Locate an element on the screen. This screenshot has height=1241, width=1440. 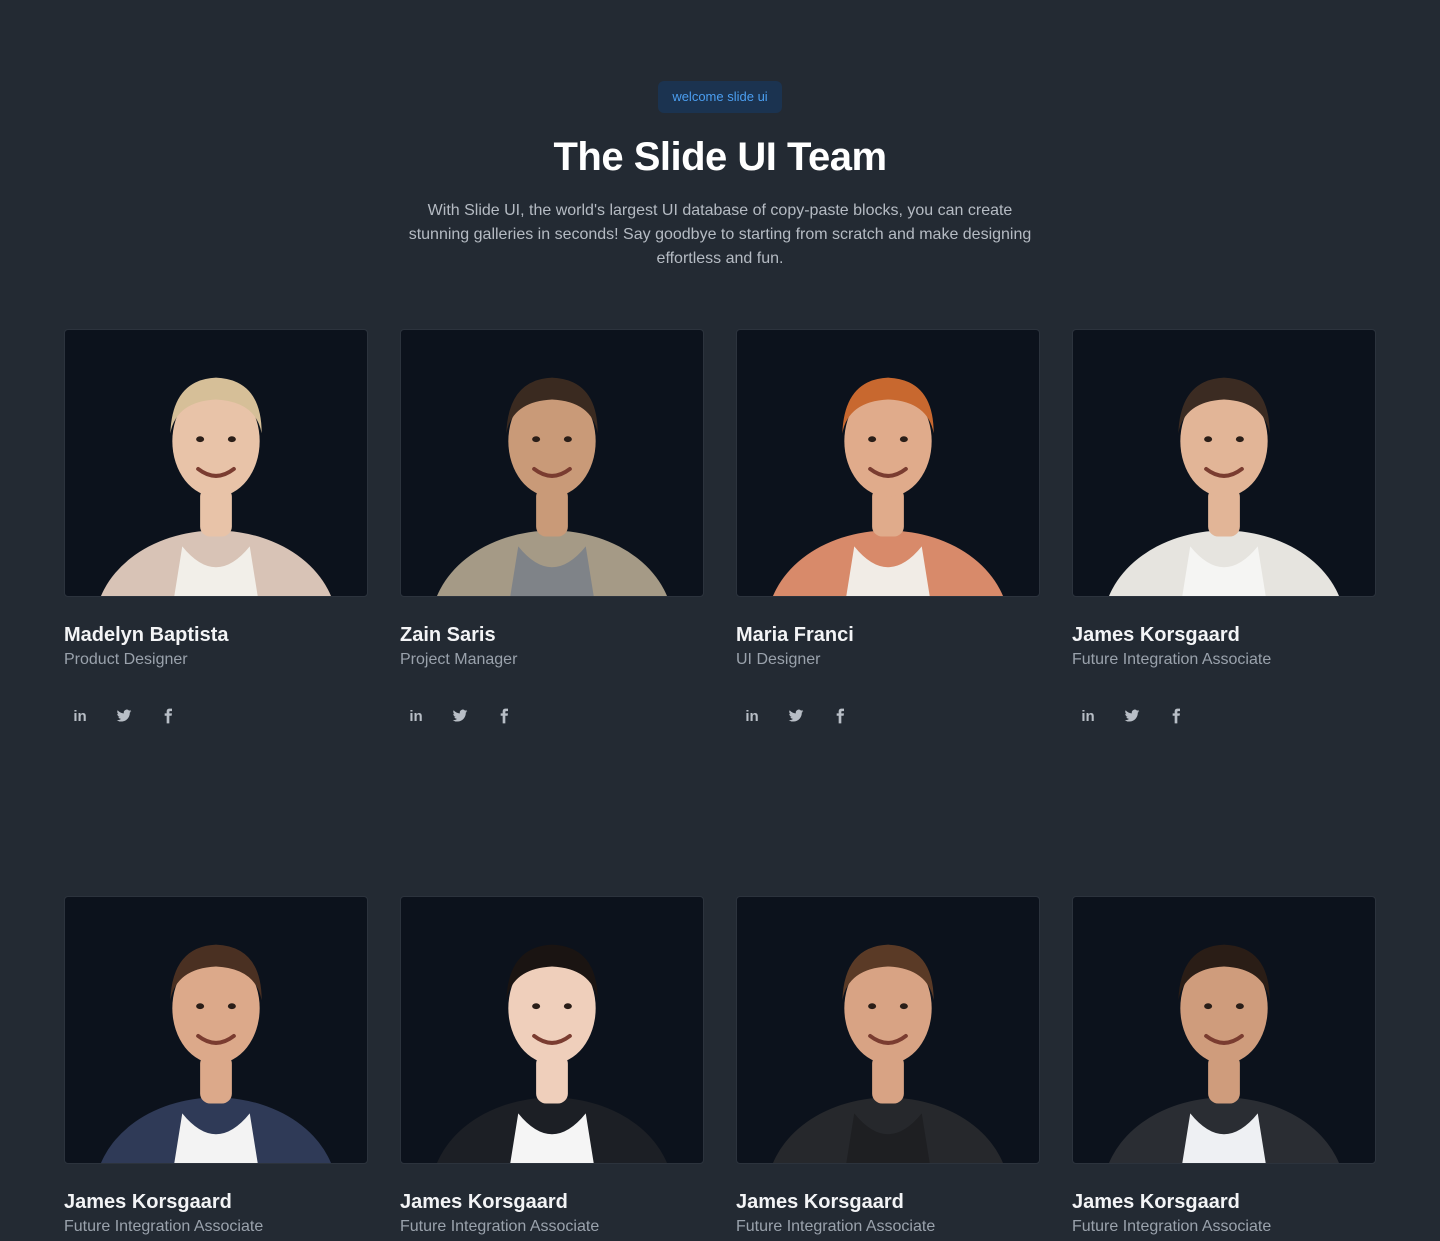
welcome-badge: welcome slide ui is located at coordinates (720, 97).